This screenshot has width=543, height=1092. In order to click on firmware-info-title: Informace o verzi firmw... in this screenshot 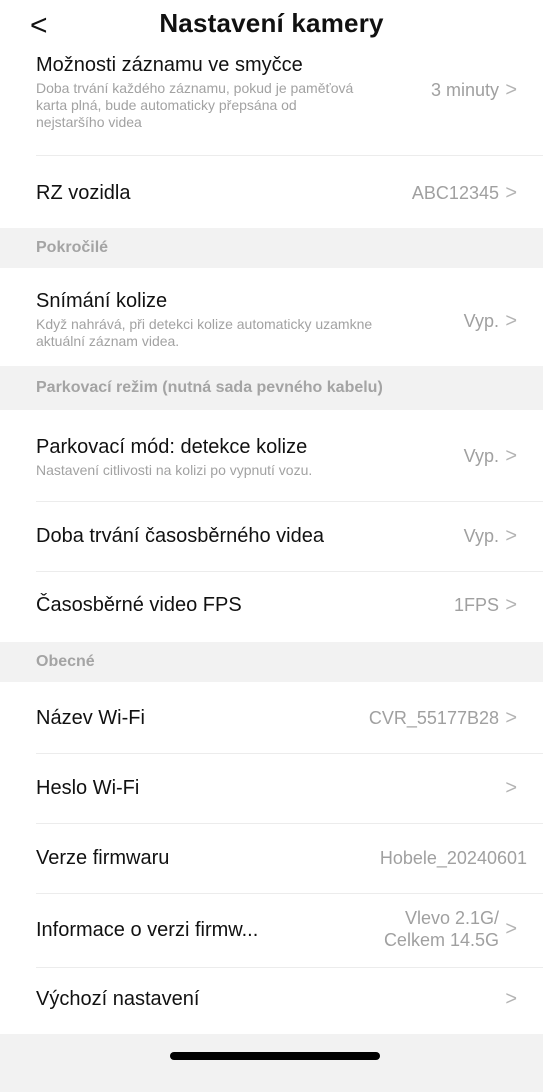, I will do `click(147, 930)`.